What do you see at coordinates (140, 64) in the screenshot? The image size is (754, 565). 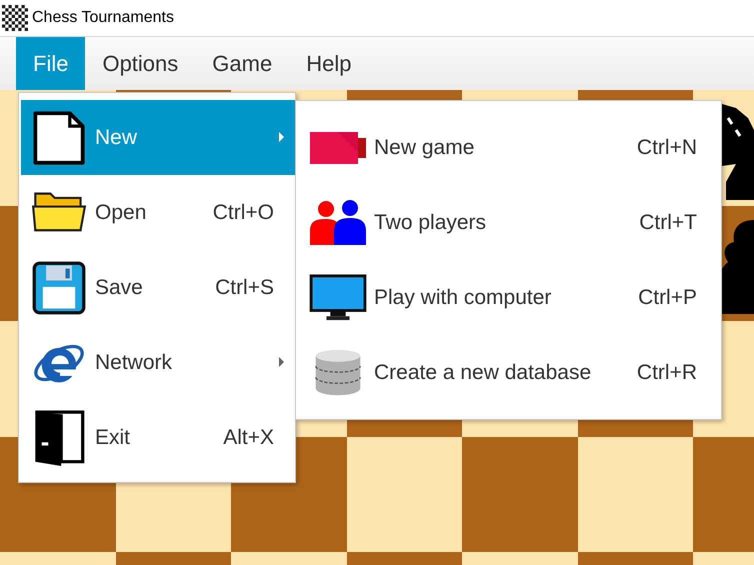 I see `menu-item: Options` at bounding box center [140, 64].